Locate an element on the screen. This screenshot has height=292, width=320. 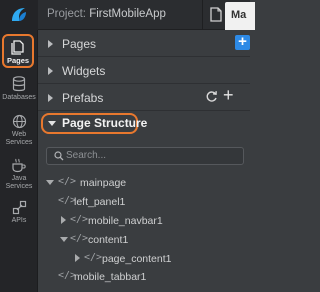
tree-node-page-content: </> page_content1 is located at coordinates (144, 259).